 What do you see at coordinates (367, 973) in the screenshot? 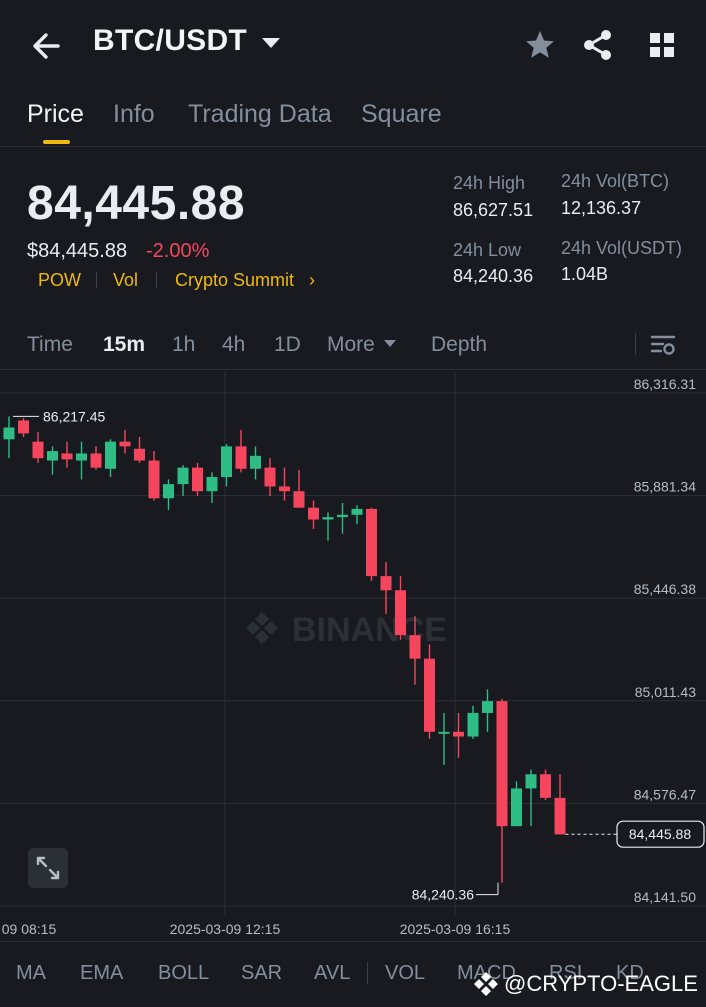
I see `indicator-divider` at bounding box center [367, 973].